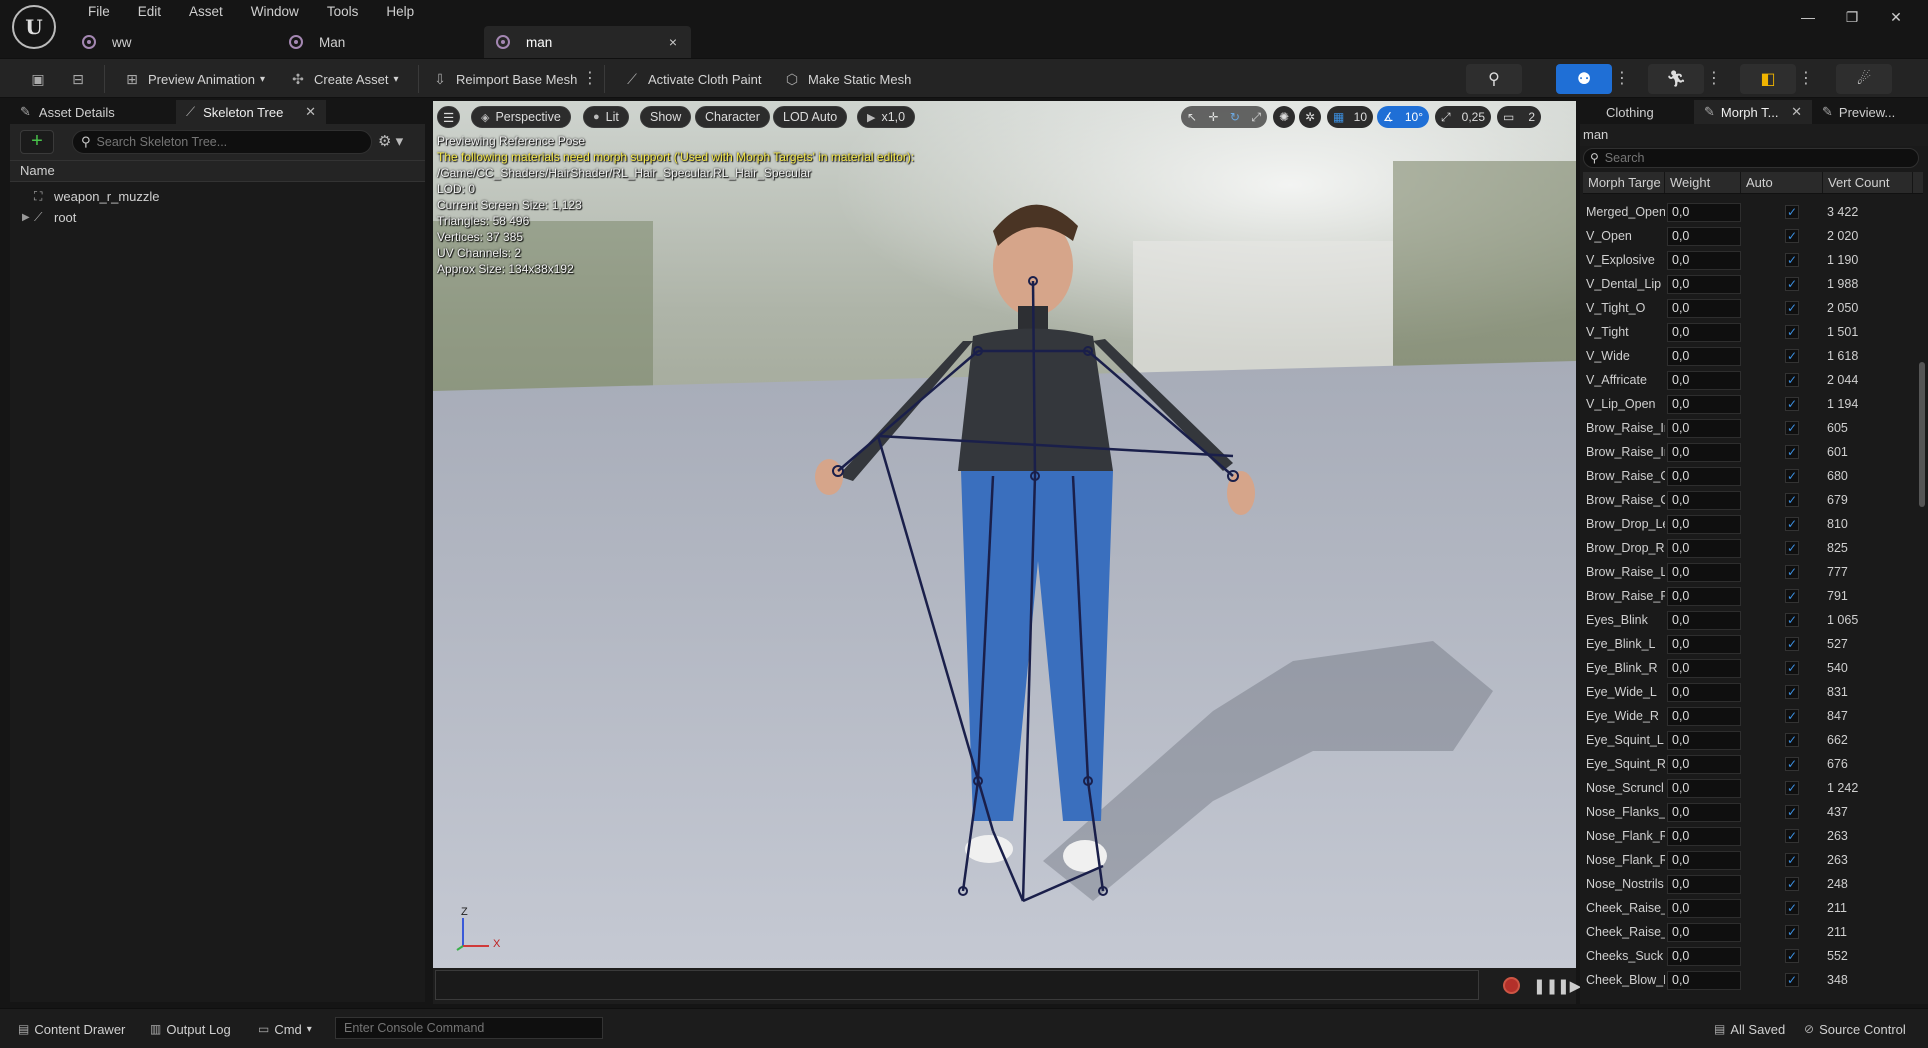 This screenshot has height=1048, width=1928. What do you see at coordinates (99, 12) in the screenshot?
I see `menu-file: File` at bounding box center [99, 12].